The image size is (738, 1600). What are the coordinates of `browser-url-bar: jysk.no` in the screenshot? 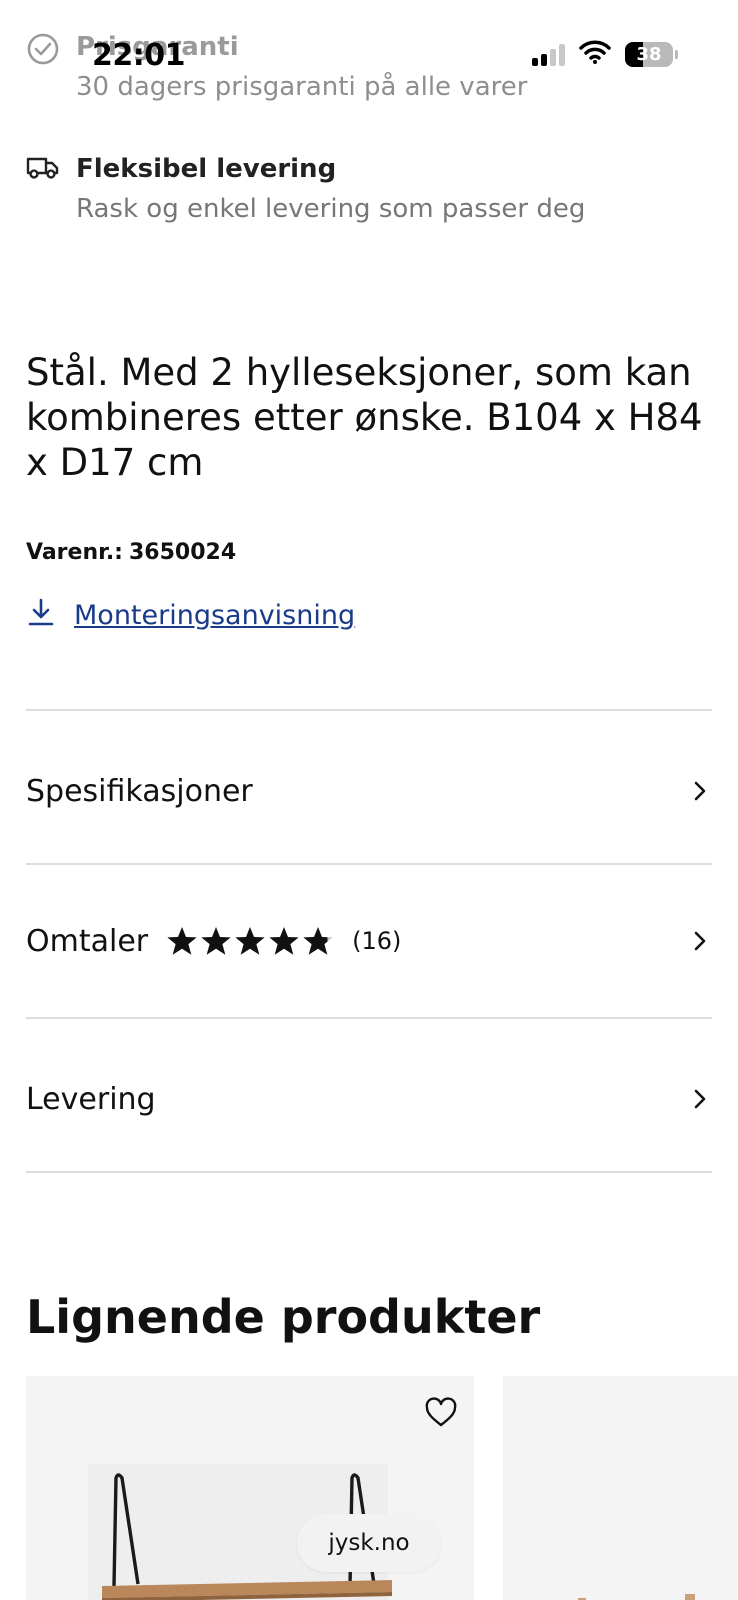 It's located at (369, 1543).